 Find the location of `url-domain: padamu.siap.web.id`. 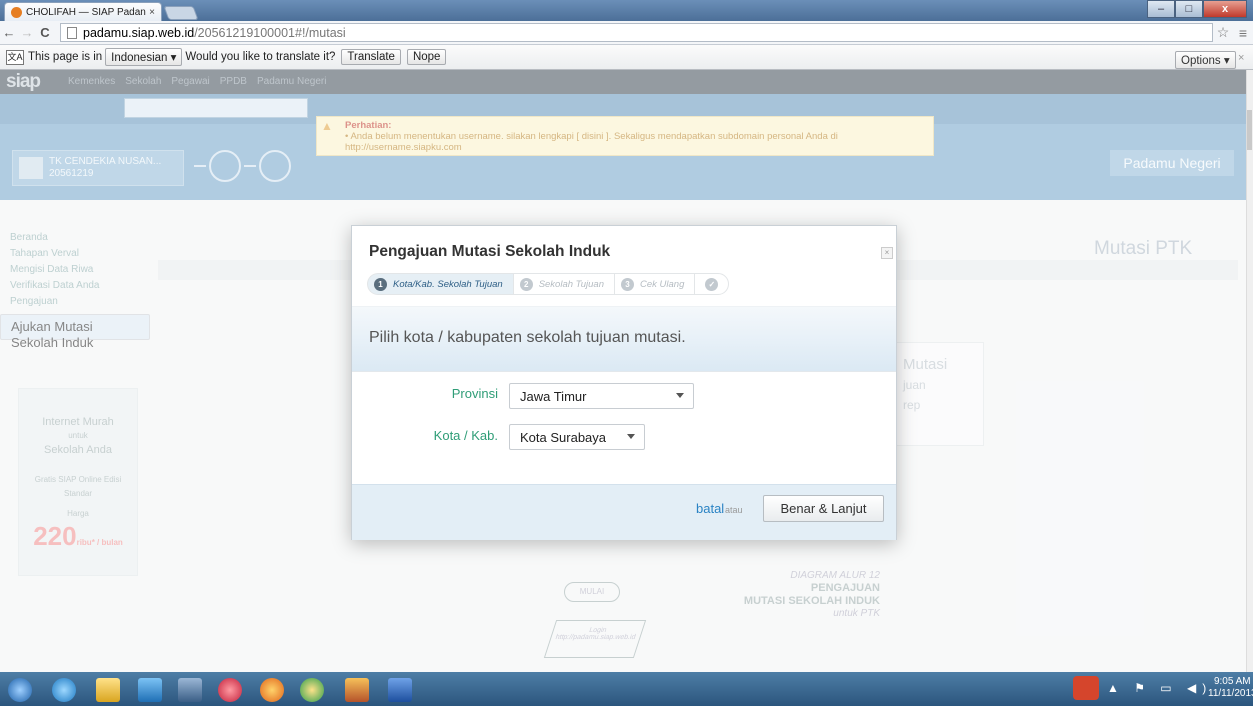

url-domain: padamu.siap.web.id is located at coordinates (139, 32).